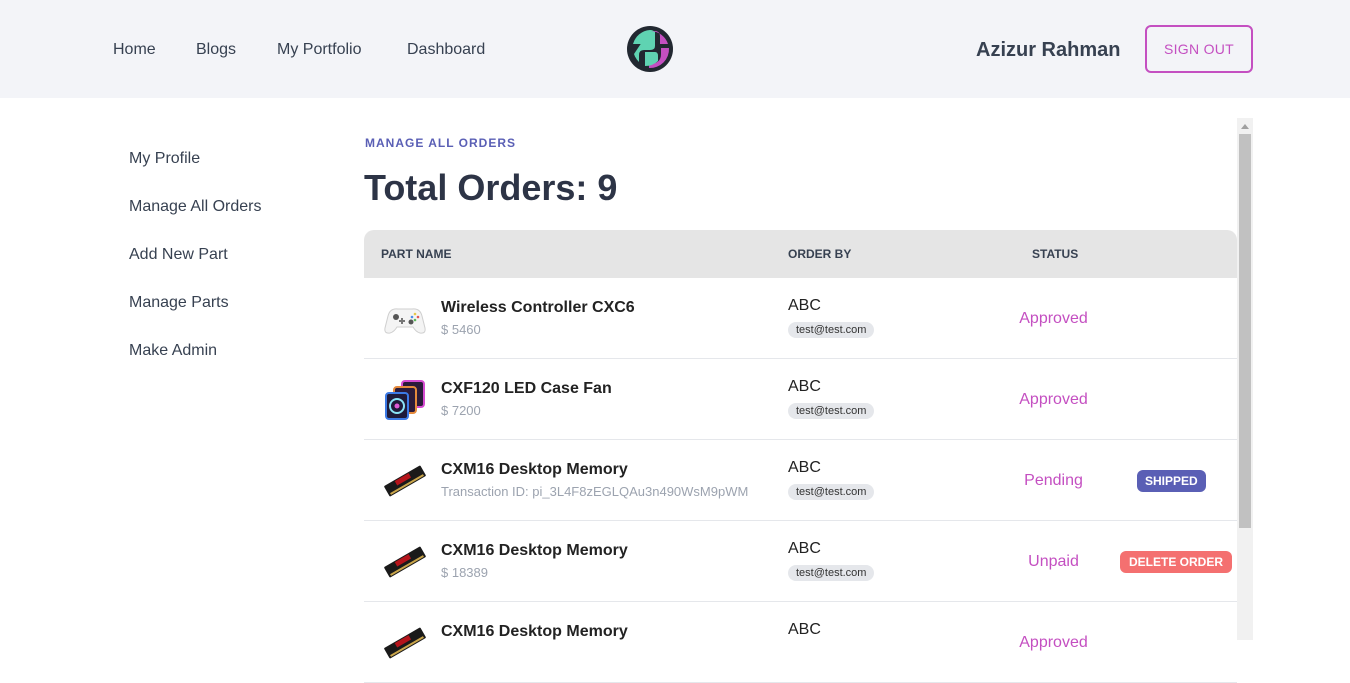 The width and height of the screenshot is (1350, 683). Describe the element at coordinates (319, 50) in the screenshot. I see `nav-portfolio-link: My Portfolio` at that location.